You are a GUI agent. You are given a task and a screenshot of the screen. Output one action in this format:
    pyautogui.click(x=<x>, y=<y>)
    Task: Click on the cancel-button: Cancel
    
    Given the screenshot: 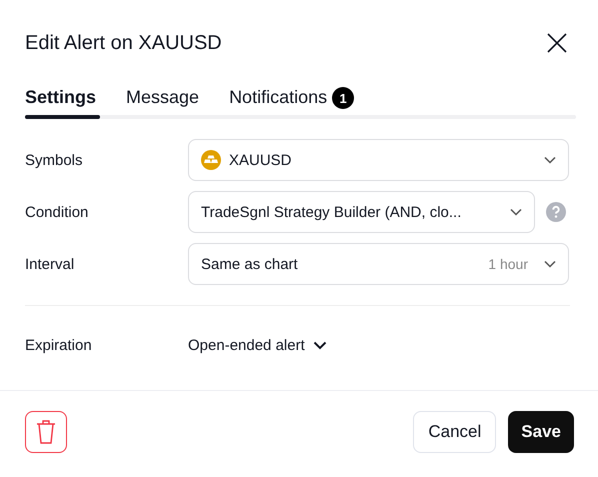 What is the action you would take?
    pyautogui.click(x=454, y=432)
    